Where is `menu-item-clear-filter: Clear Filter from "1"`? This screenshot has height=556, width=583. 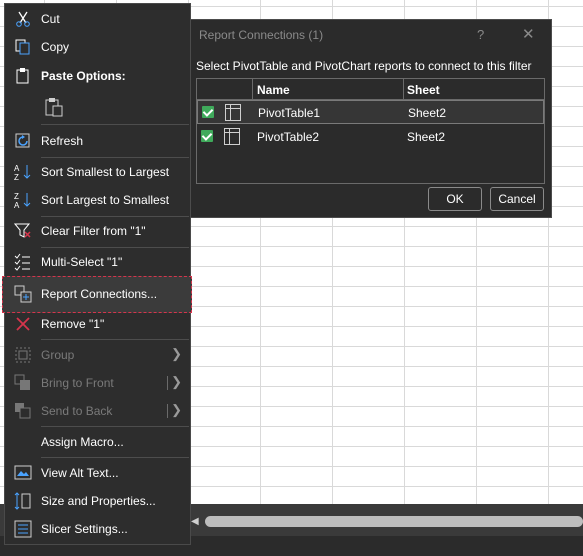 menu-item-clear-filter: Clear Filter from "1" is located at coordinates (97, 231).